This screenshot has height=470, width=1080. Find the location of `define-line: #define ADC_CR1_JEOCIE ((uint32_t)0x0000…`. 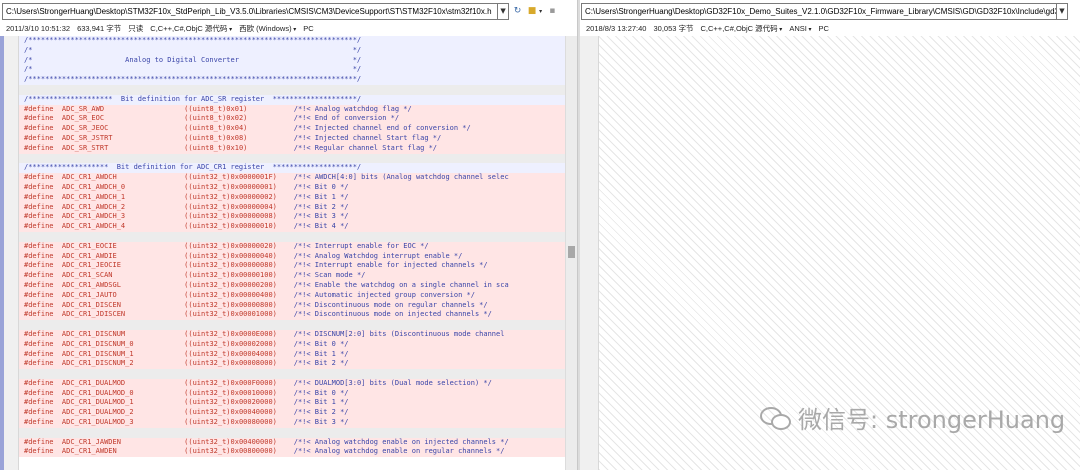

define-line: #define ADC_CR1_JEOCIE ((uint32_t)0x0000… is located at coordinates (292, 266).